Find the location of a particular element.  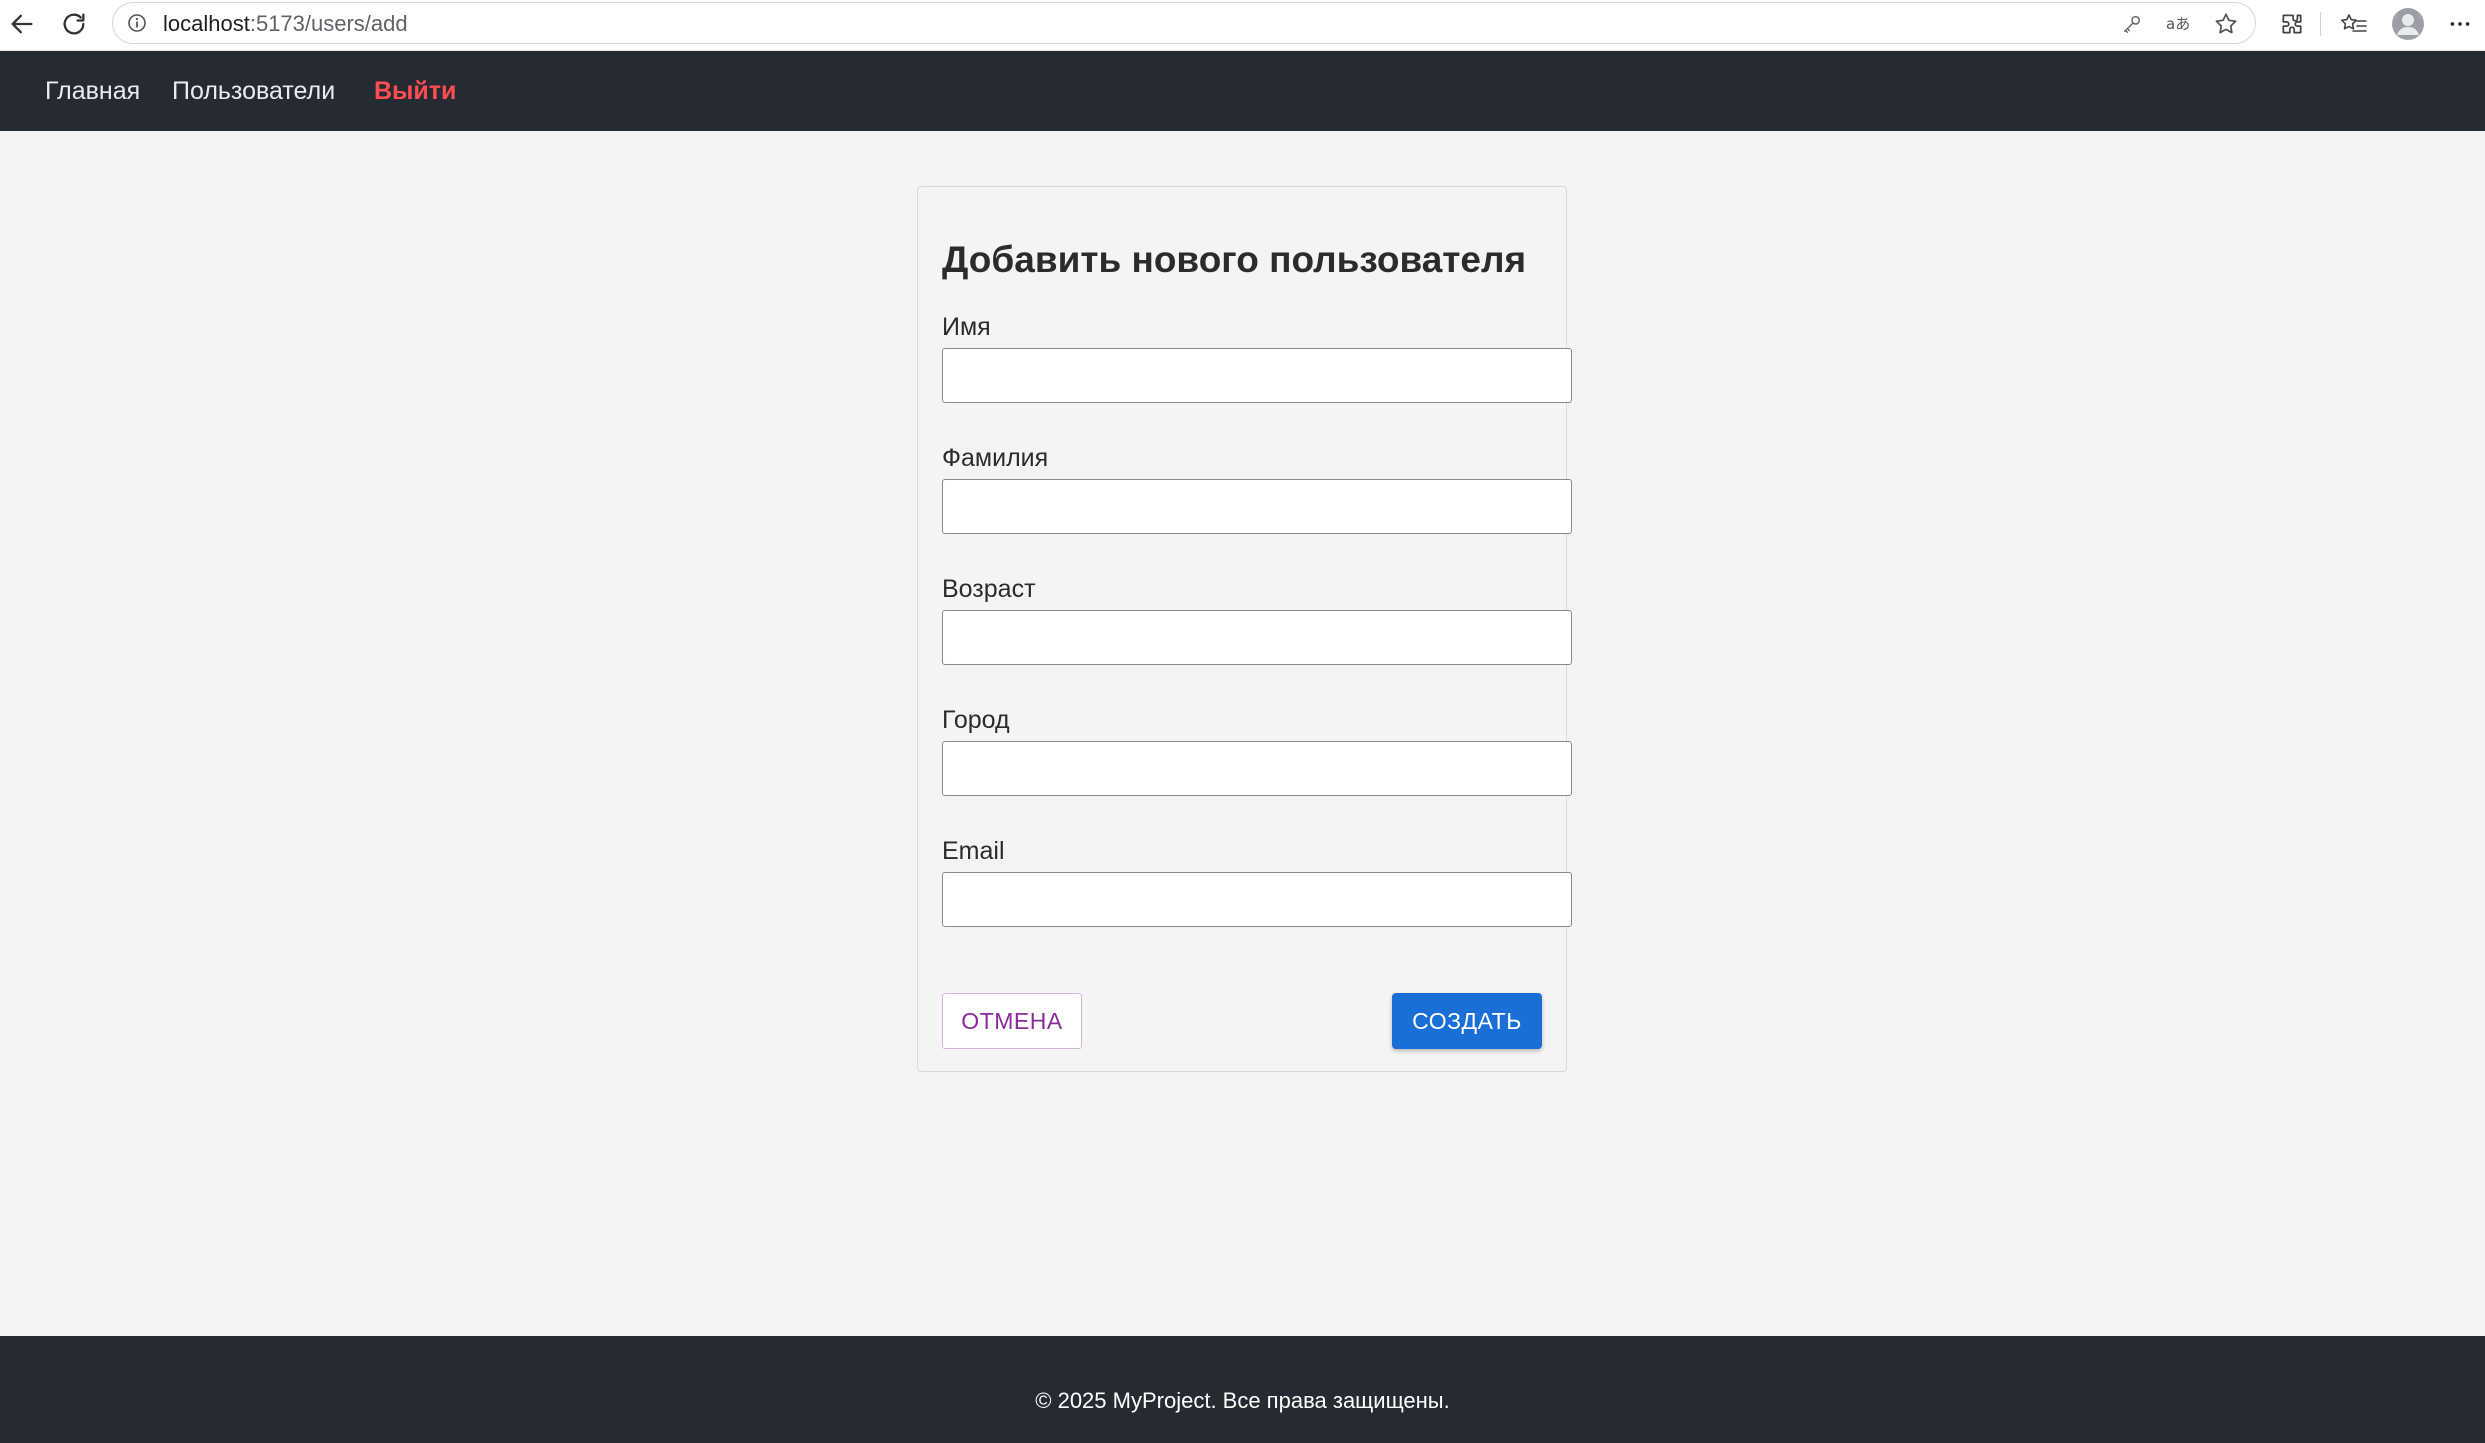

profile-avatar-icon is located at coordinates (2408, 24).